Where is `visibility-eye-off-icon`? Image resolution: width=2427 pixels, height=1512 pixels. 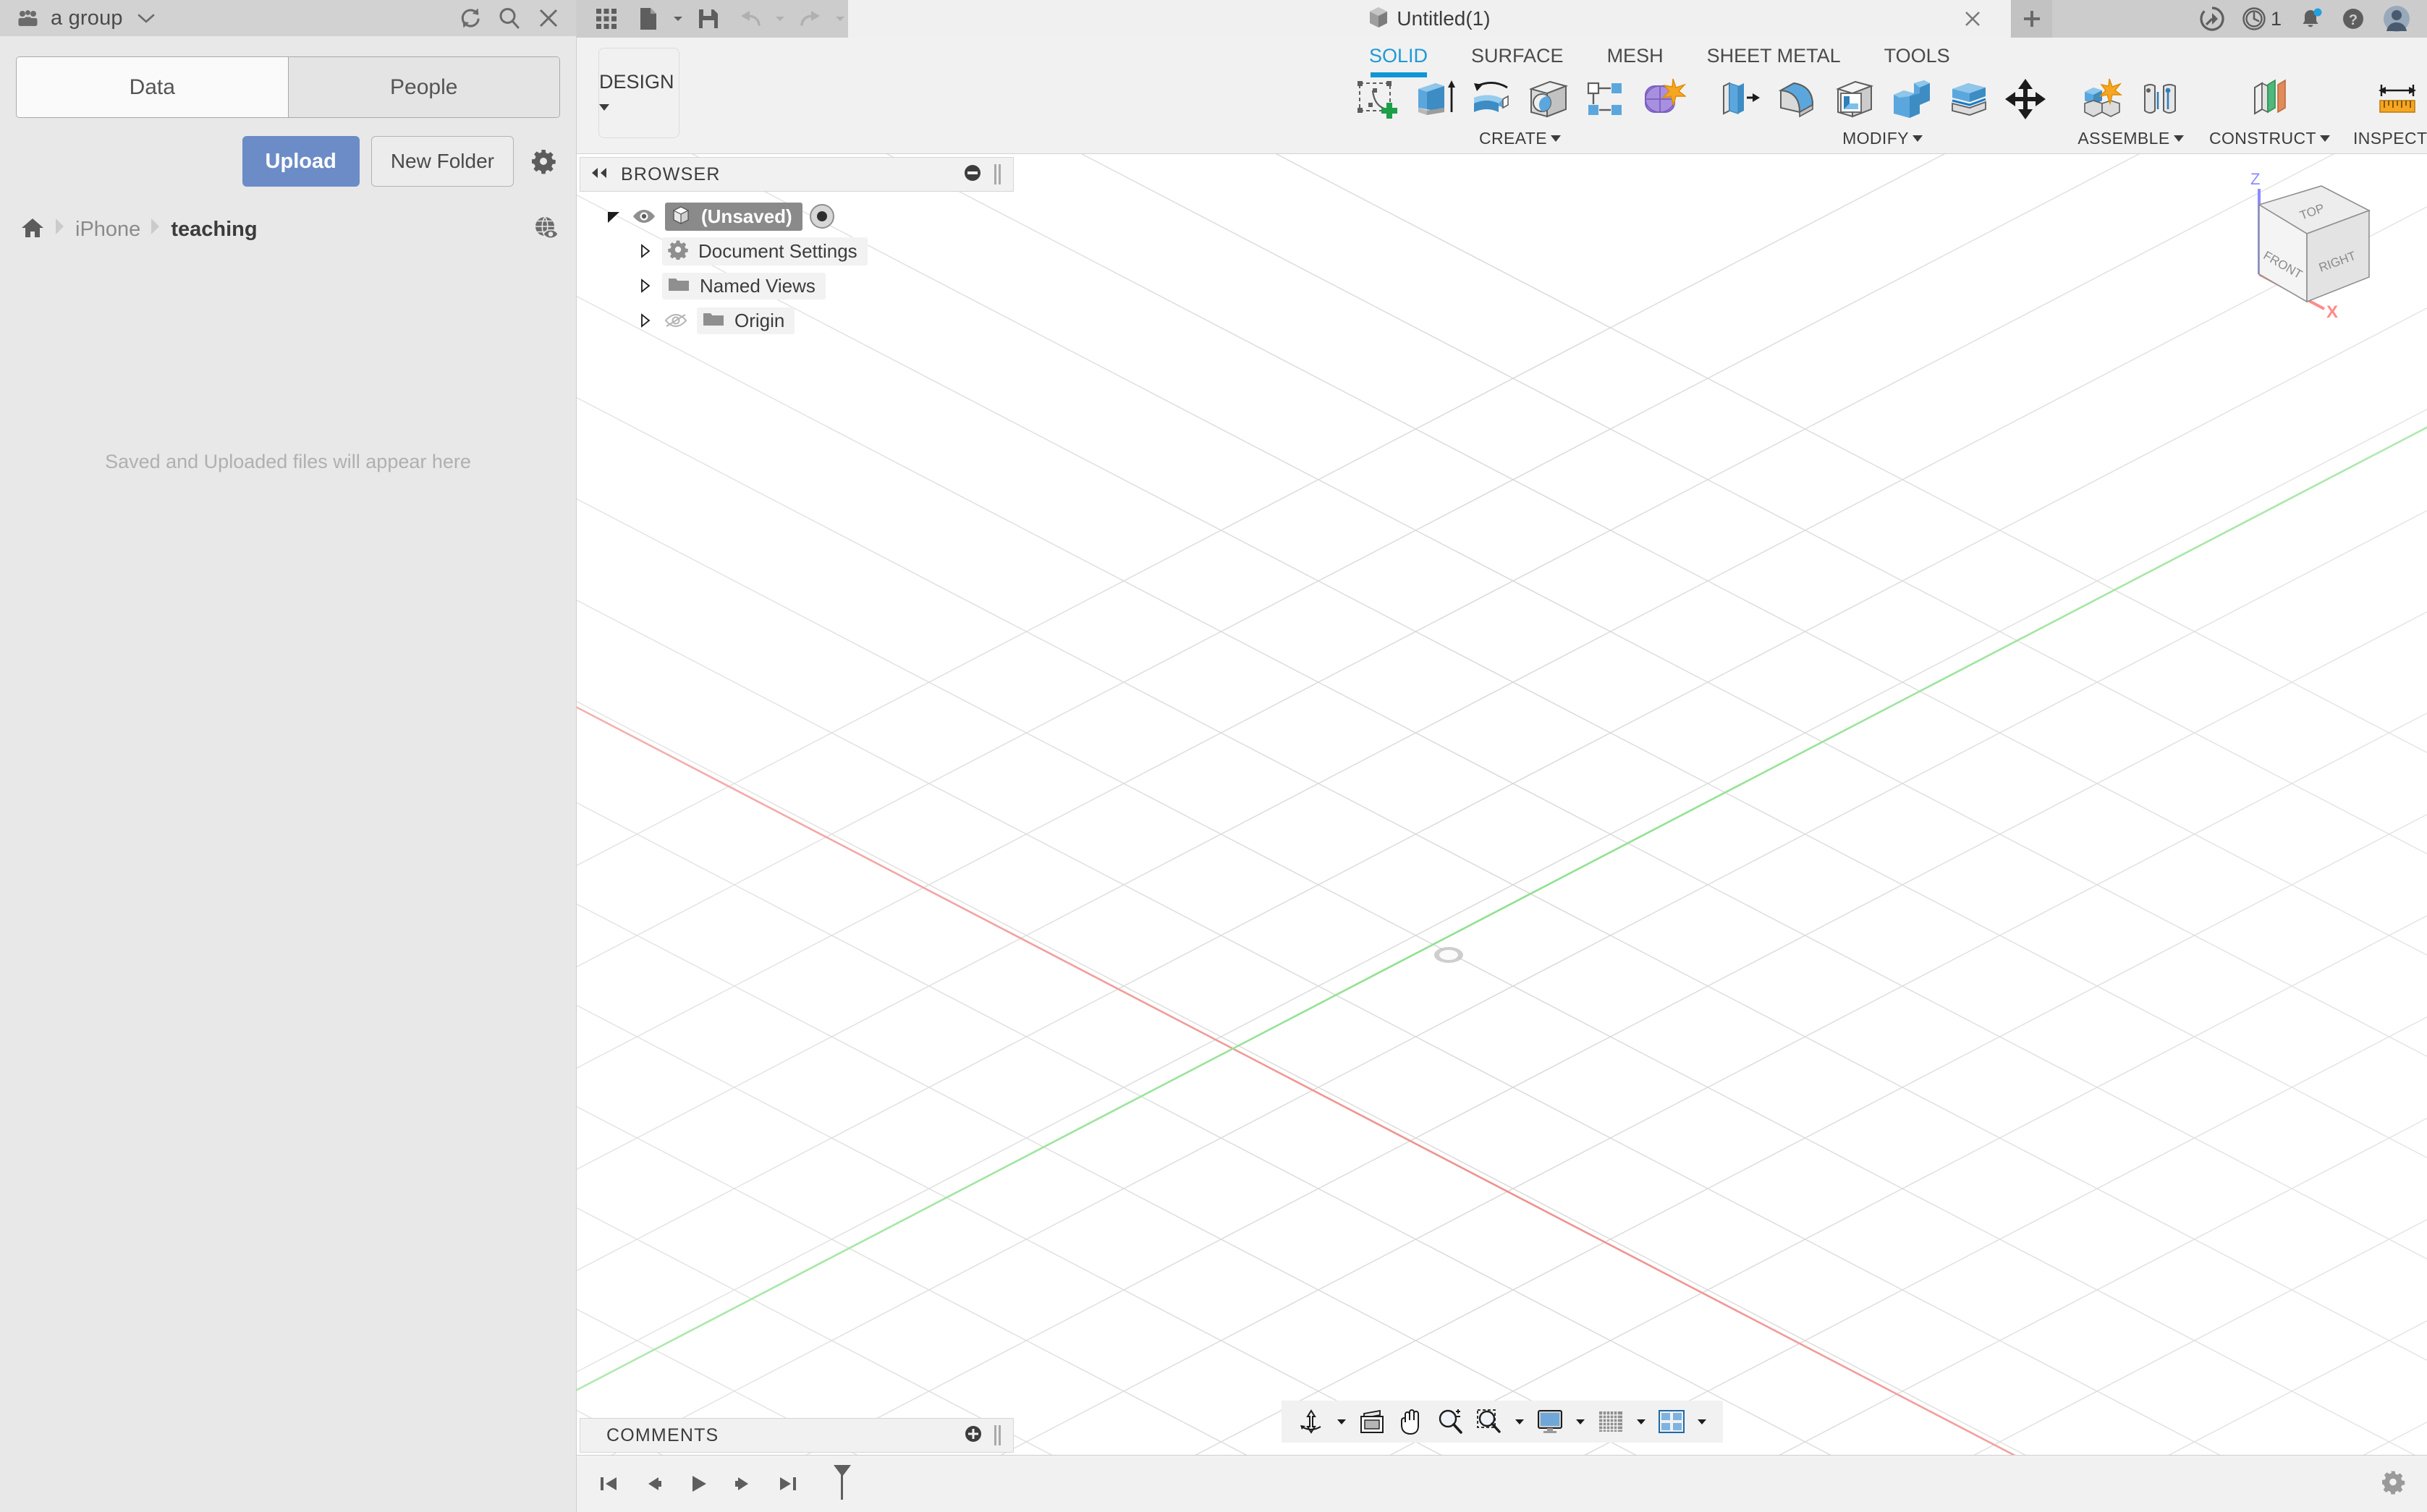 visibility-eye-off-icon is located at coordinates (676, 320).